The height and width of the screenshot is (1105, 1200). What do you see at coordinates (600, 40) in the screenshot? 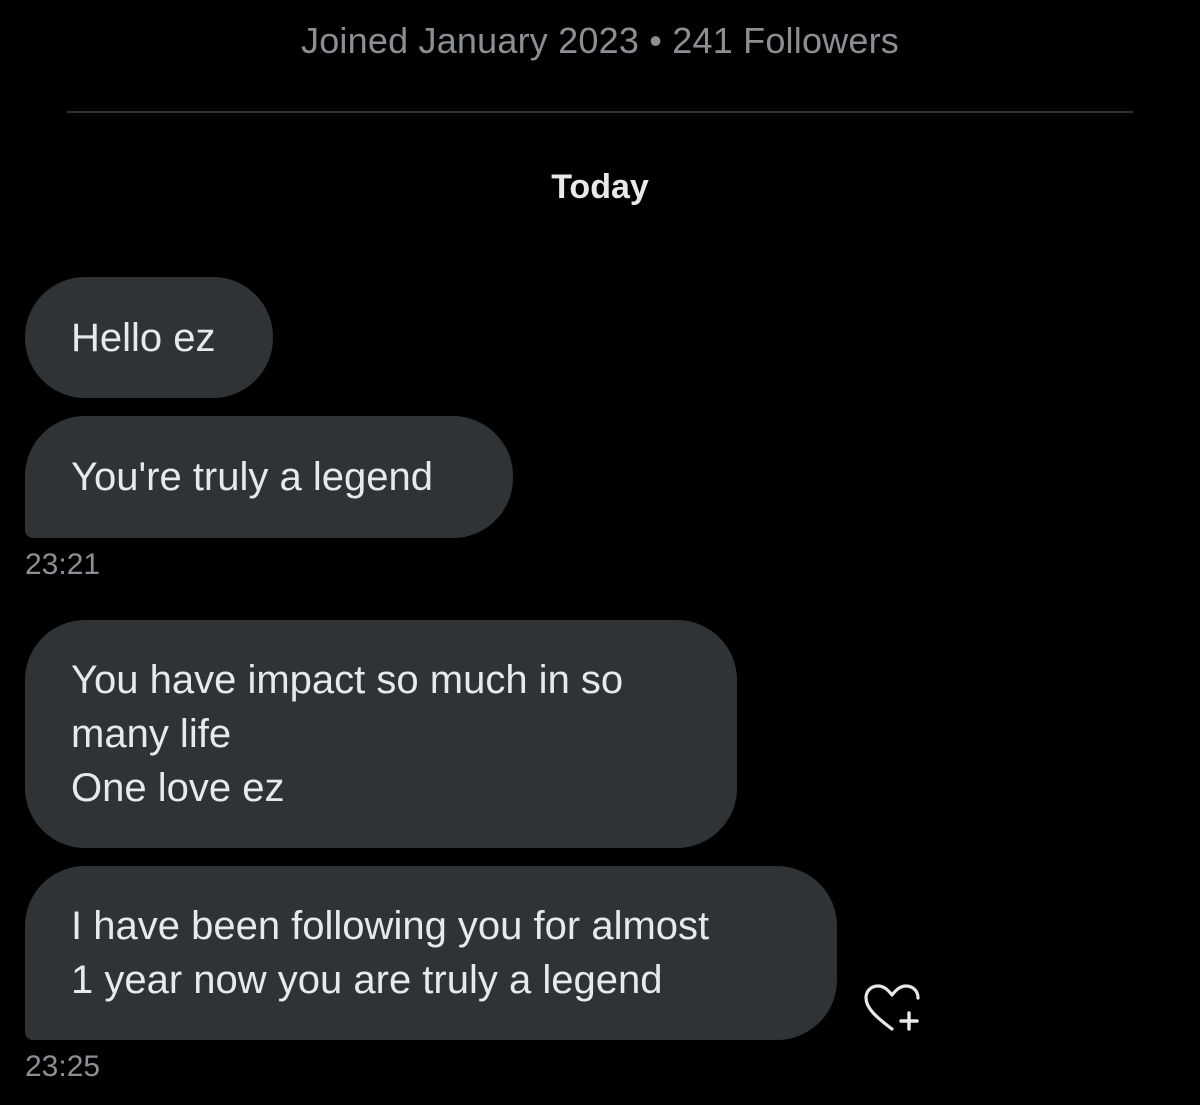
I see `profile-join-followers: Joined January 2023 • 241 Followers` at bounding box center [600, 40].